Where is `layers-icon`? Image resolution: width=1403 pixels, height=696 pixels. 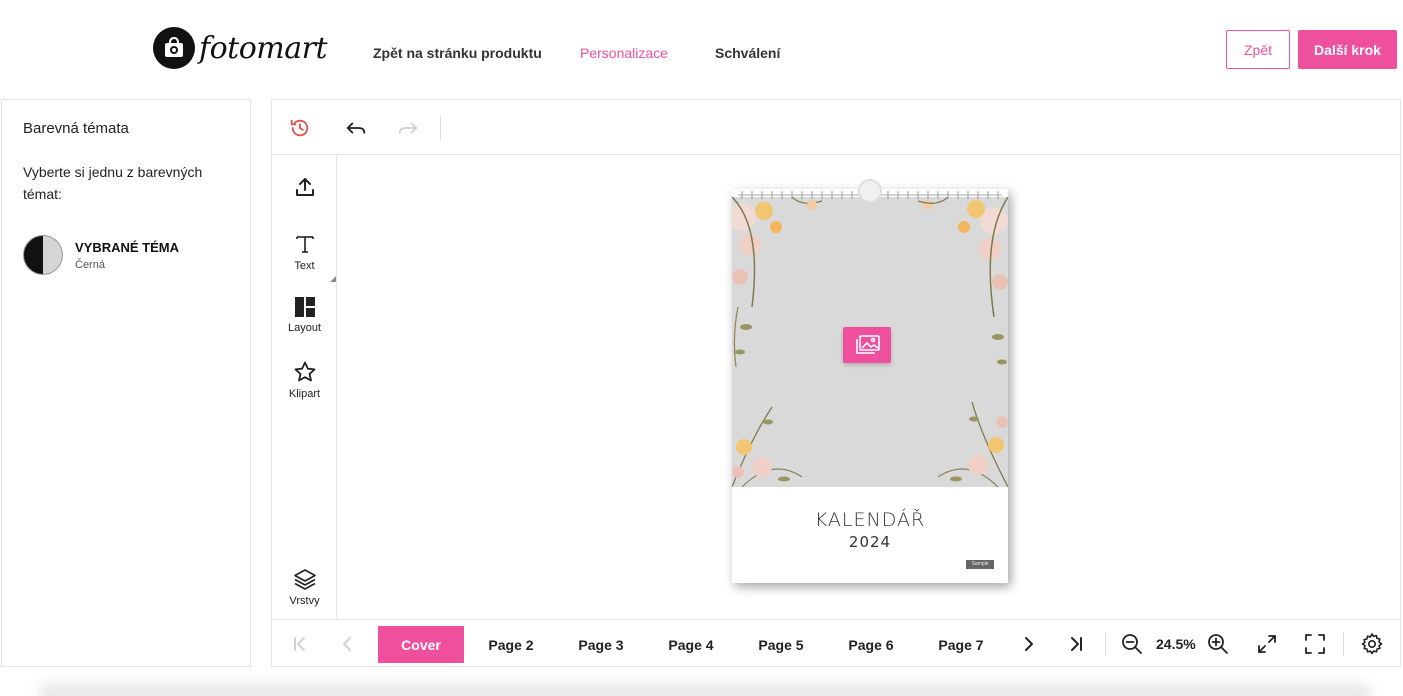
layers-icon is located at coordinates (304, 579).